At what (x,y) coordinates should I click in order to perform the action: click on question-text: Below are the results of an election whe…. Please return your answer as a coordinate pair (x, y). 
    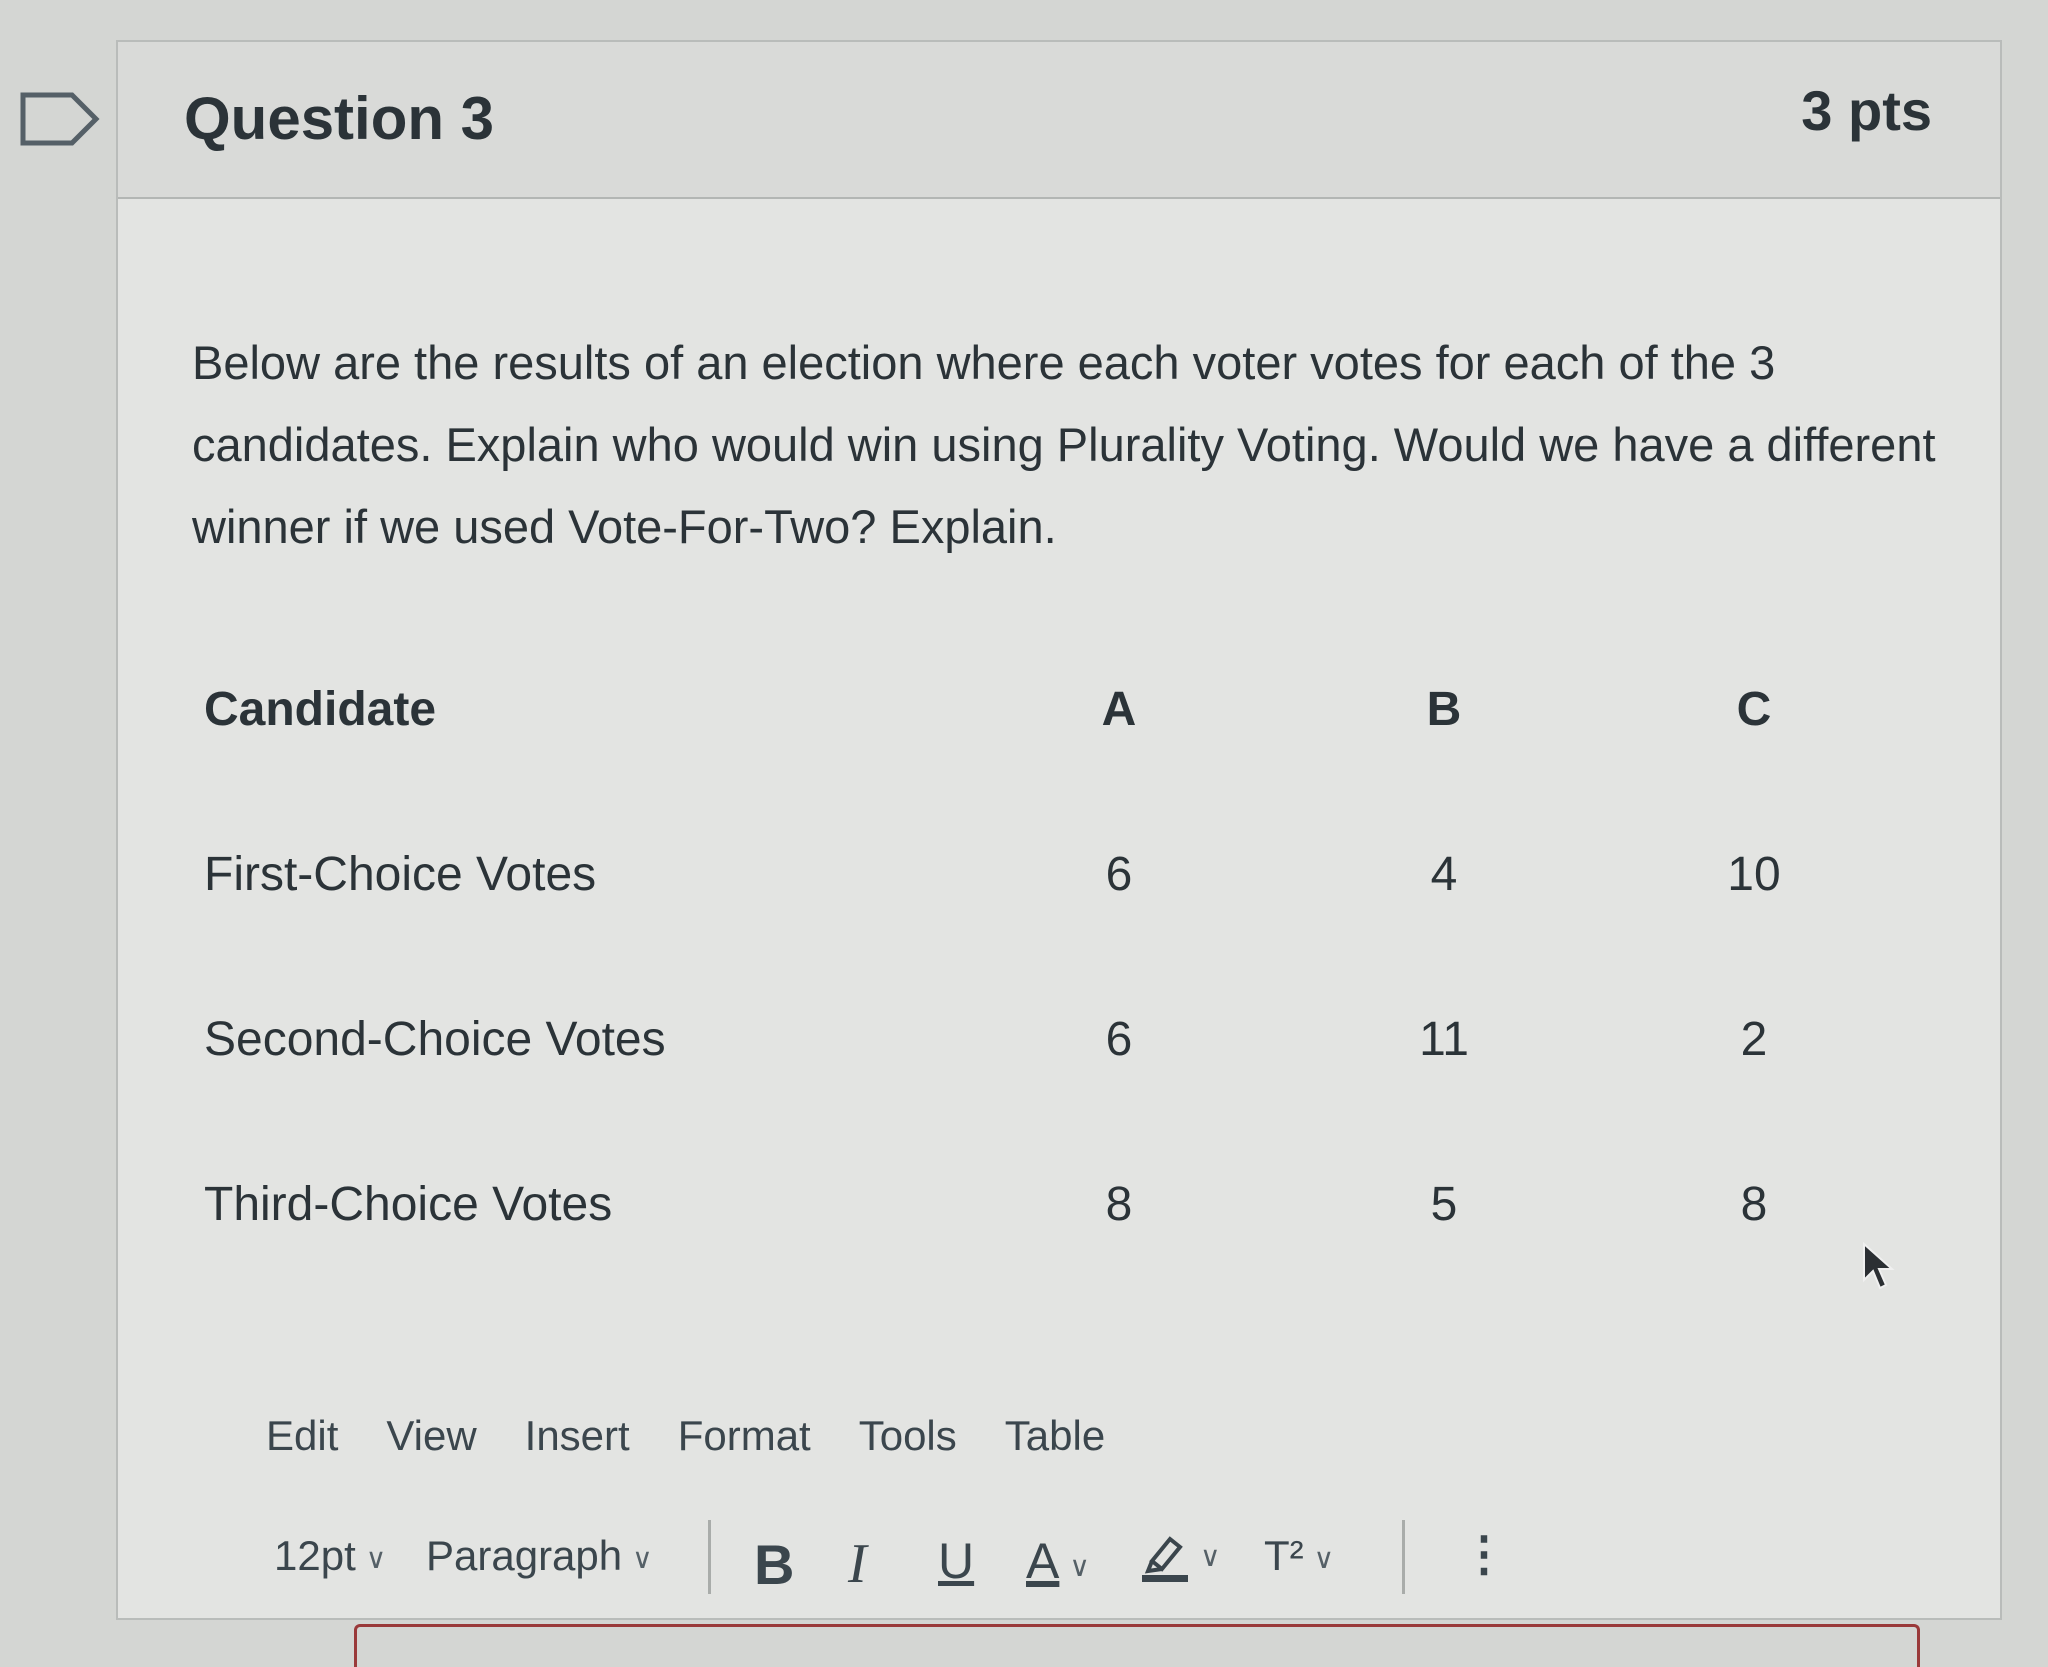
    Looking at the image, I should click on (1064, 444).